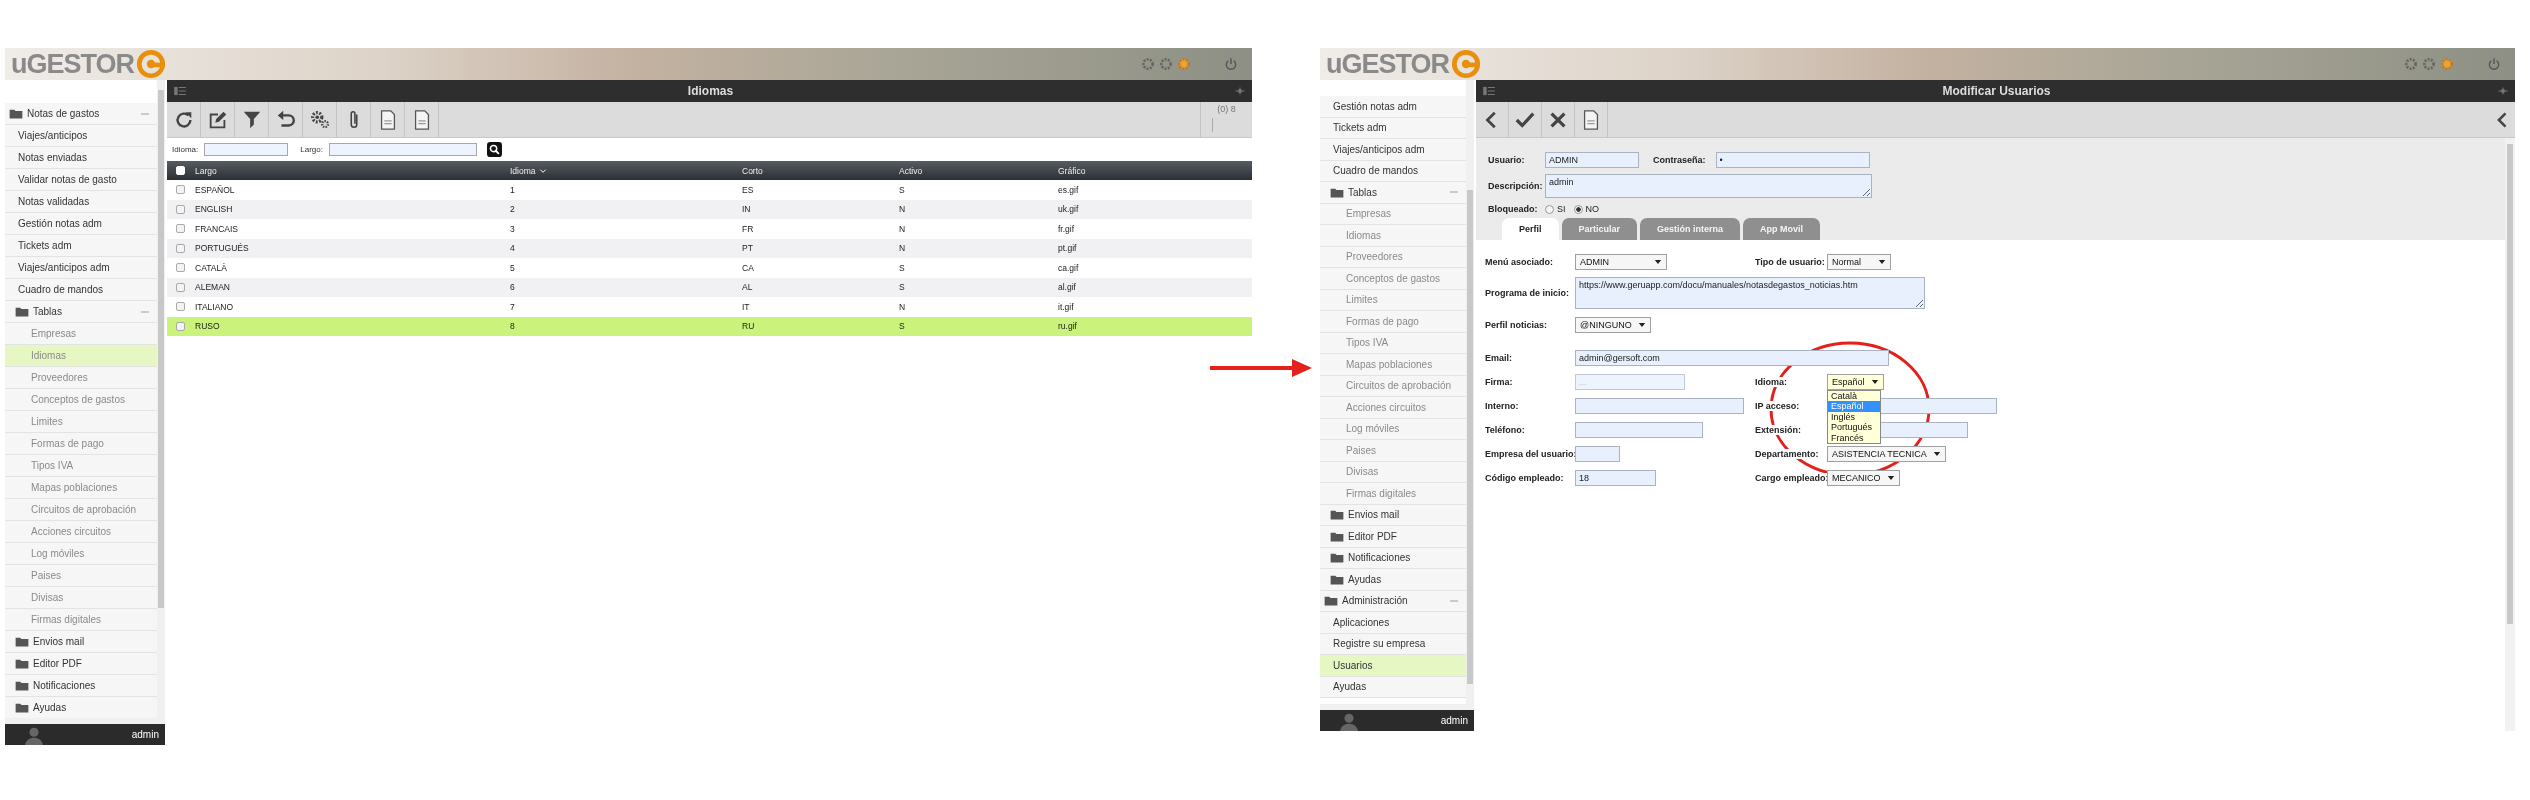 This screenshot has height=800, width=2530. Describe the element at coordinates (1066, 306) in the screenshot. I see `table-cell-text: it.gif` at that location.